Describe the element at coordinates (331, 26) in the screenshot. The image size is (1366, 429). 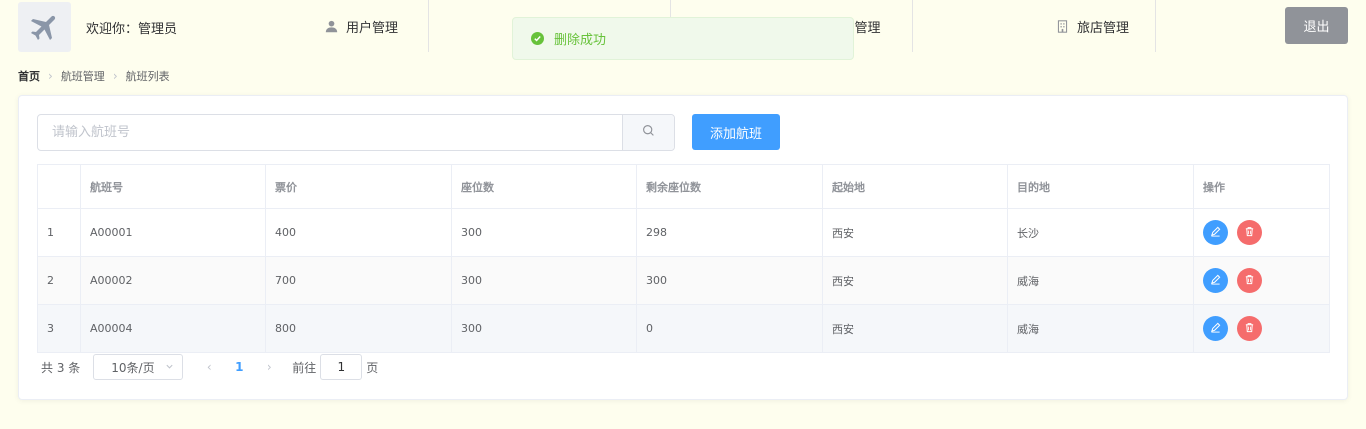
I see `user-icon` at that location.